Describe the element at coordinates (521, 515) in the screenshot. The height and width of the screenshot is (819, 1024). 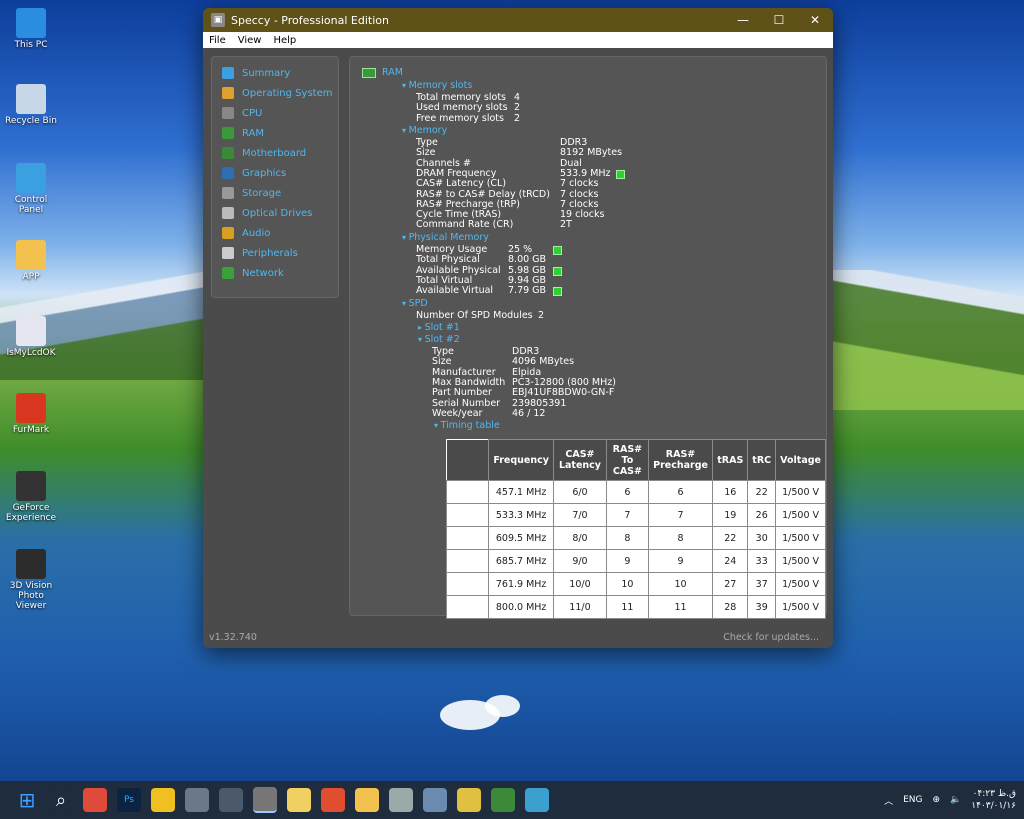
I see `table-cell: 533.3 MHz` at that location.